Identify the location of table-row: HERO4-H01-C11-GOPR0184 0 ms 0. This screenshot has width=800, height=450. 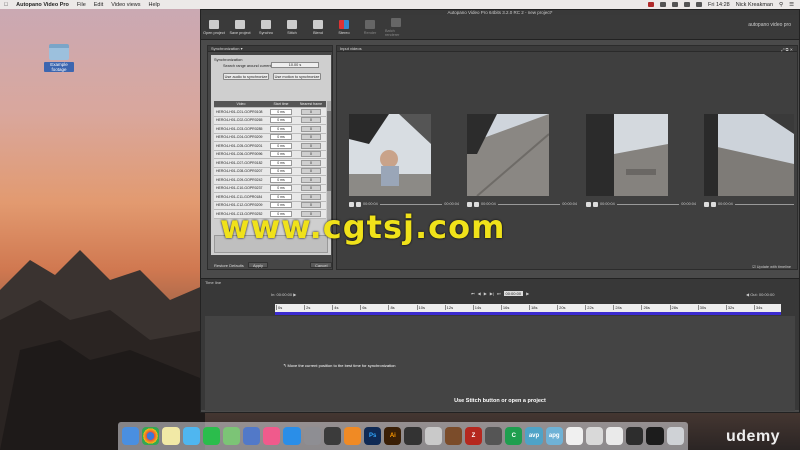
(270, 197).